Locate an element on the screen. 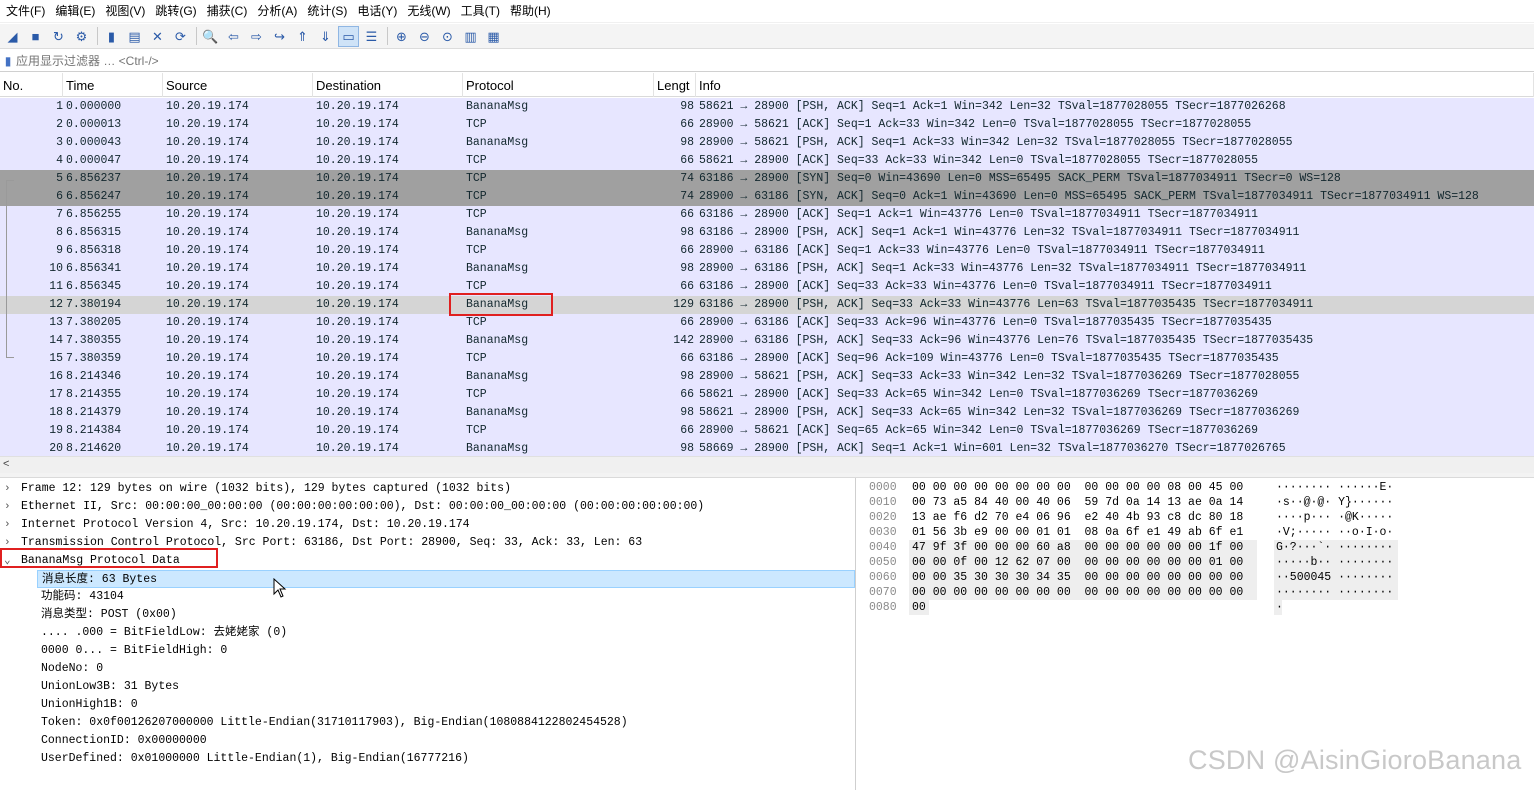 The height and width of the screenshot is (790, 1534). normal-size-icon: ⊙ is located at coordinates (447, 36).